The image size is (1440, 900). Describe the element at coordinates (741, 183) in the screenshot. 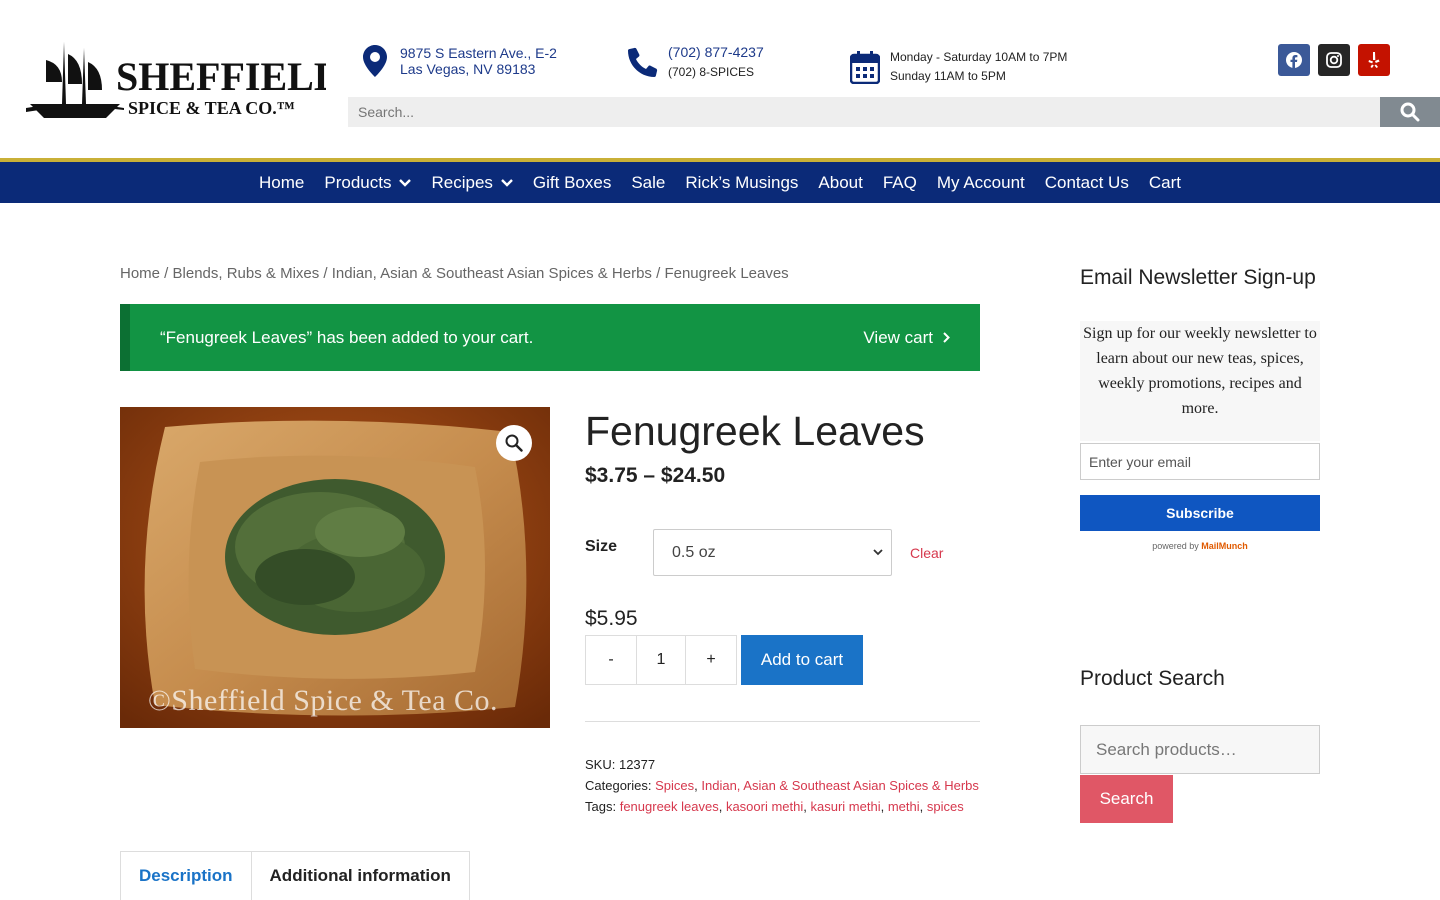

I see `nav-item-ricks-musings: Rick’s Musings` at that location.